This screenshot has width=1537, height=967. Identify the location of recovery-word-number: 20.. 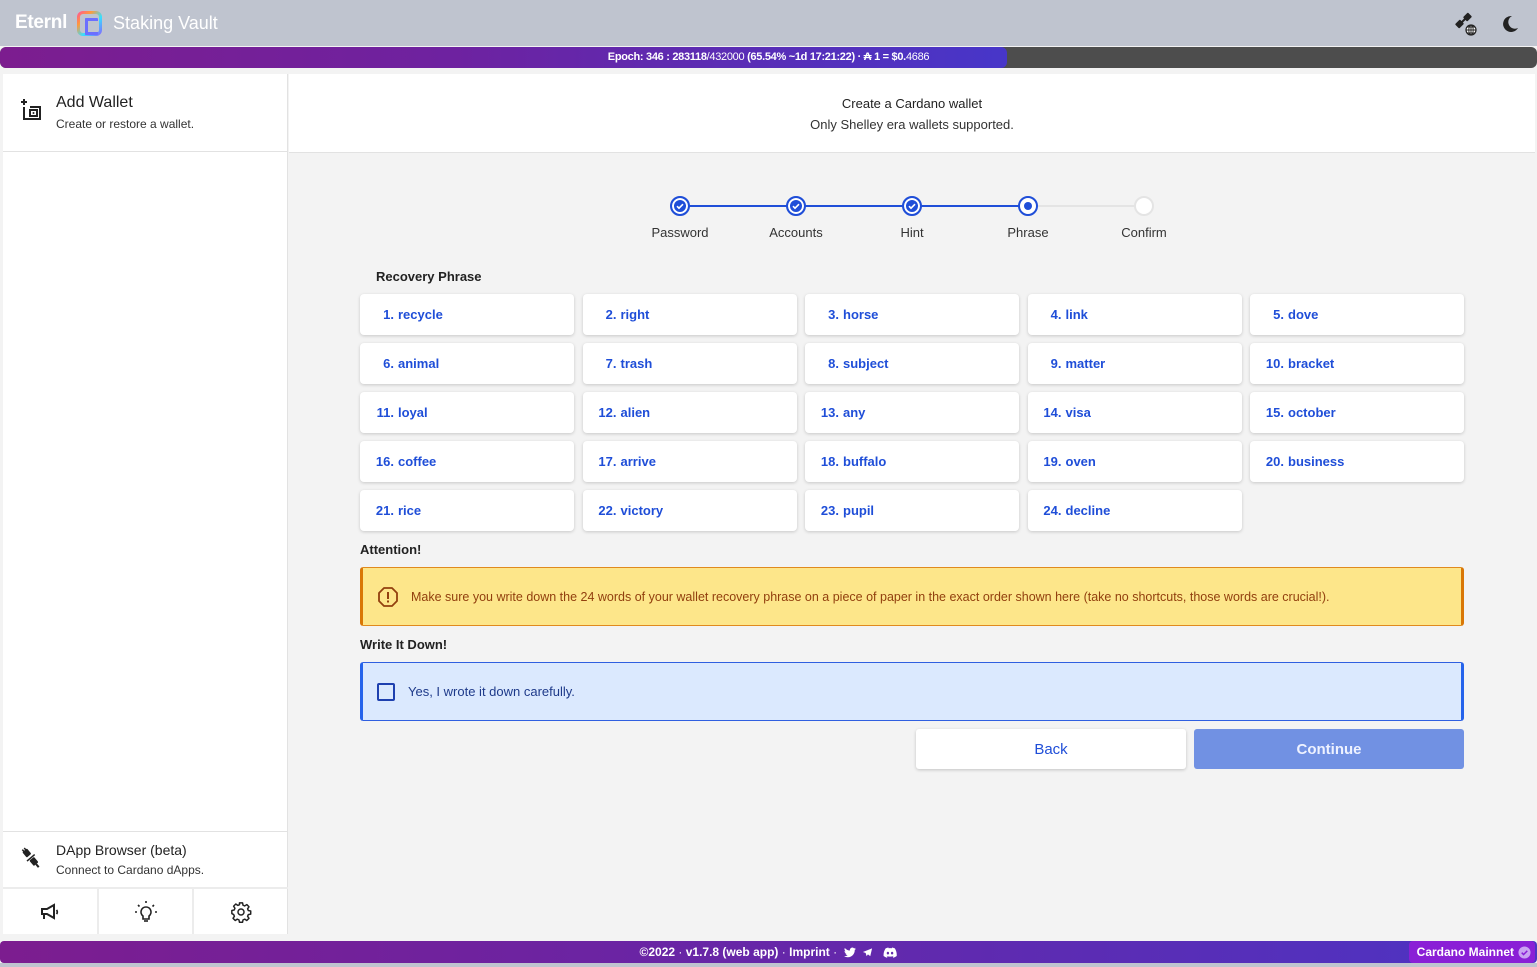
(1274, 461).